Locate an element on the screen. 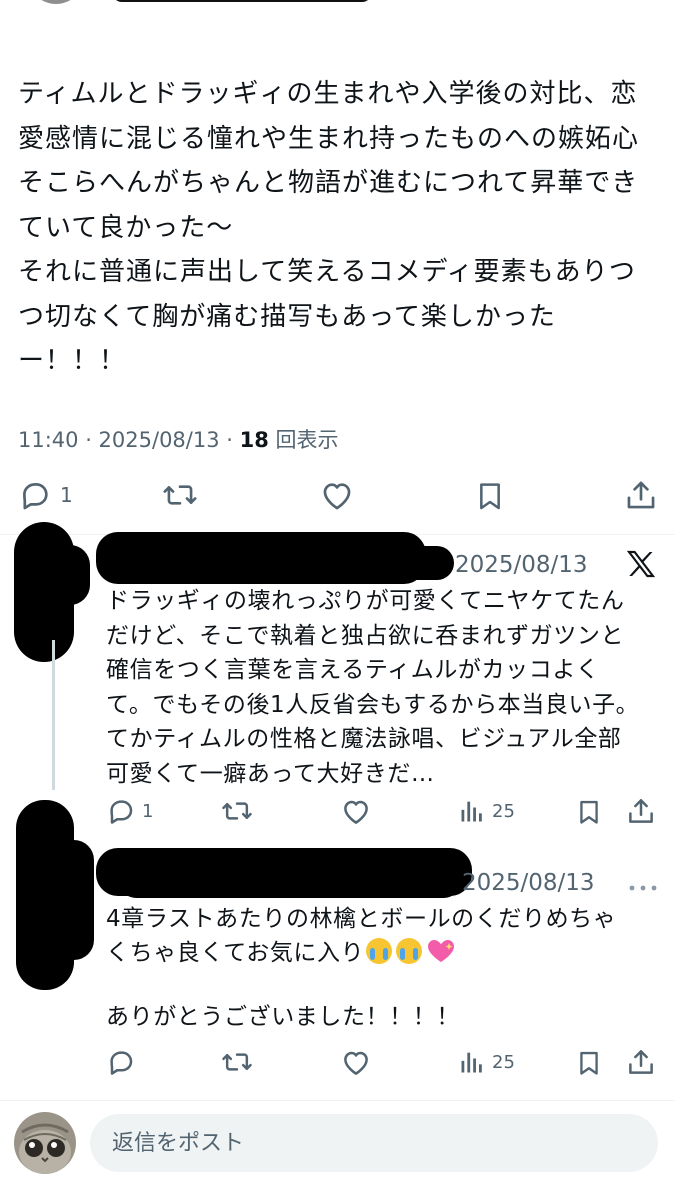 The height and width of the screenshot is (1200, 675). more-icon is located at coordinates (643, 887).